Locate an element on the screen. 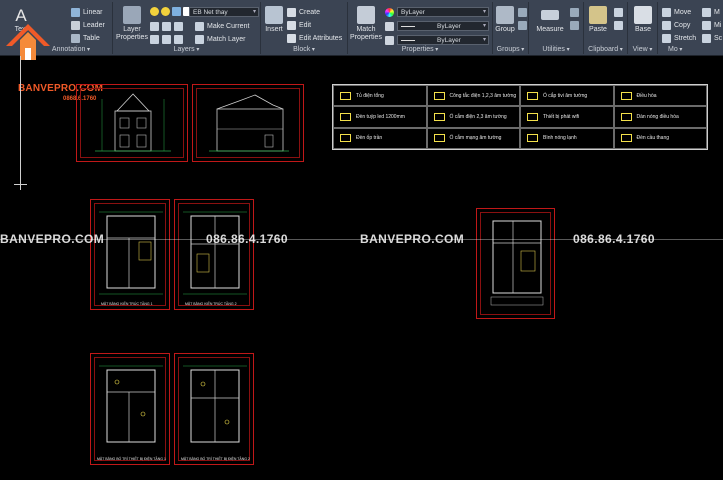  legend-cell: Ổ cắp tivi âm tường is located at coordinates (567, 96).